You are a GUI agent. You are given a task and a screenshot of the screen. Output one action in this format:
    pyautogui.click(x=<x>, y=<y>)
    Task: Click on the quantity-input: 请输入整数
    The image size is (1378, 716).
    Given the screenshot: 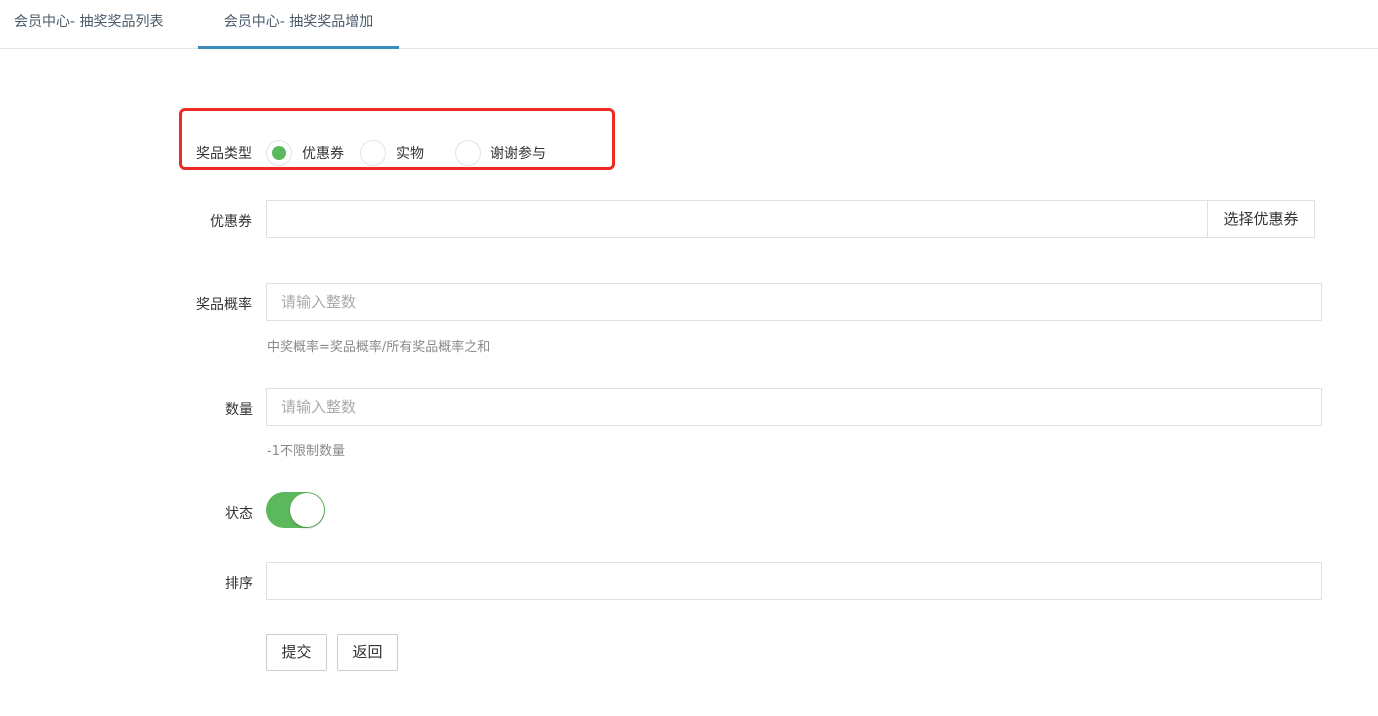 What is the action you would take?
    pyautogui.click(x=794, y=407)
    